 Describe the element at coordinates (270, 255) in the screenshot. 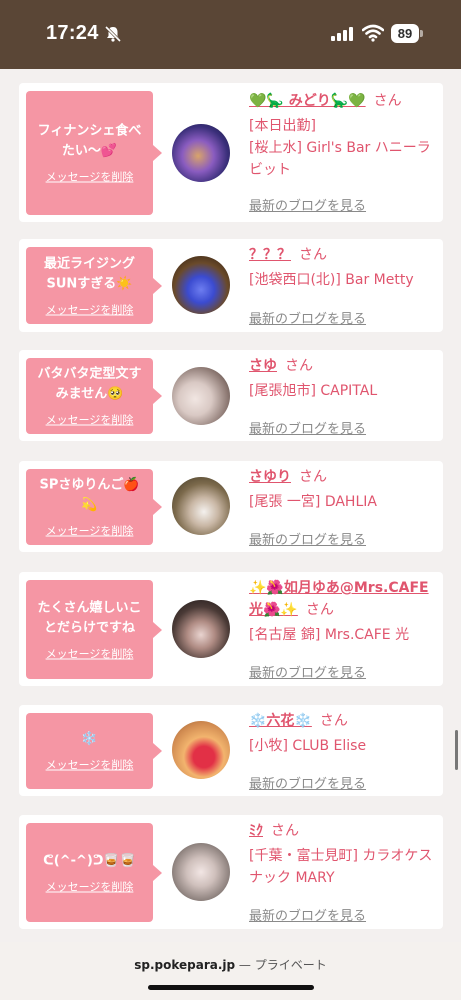

I see `cast-name-link: ？？？` at that location.